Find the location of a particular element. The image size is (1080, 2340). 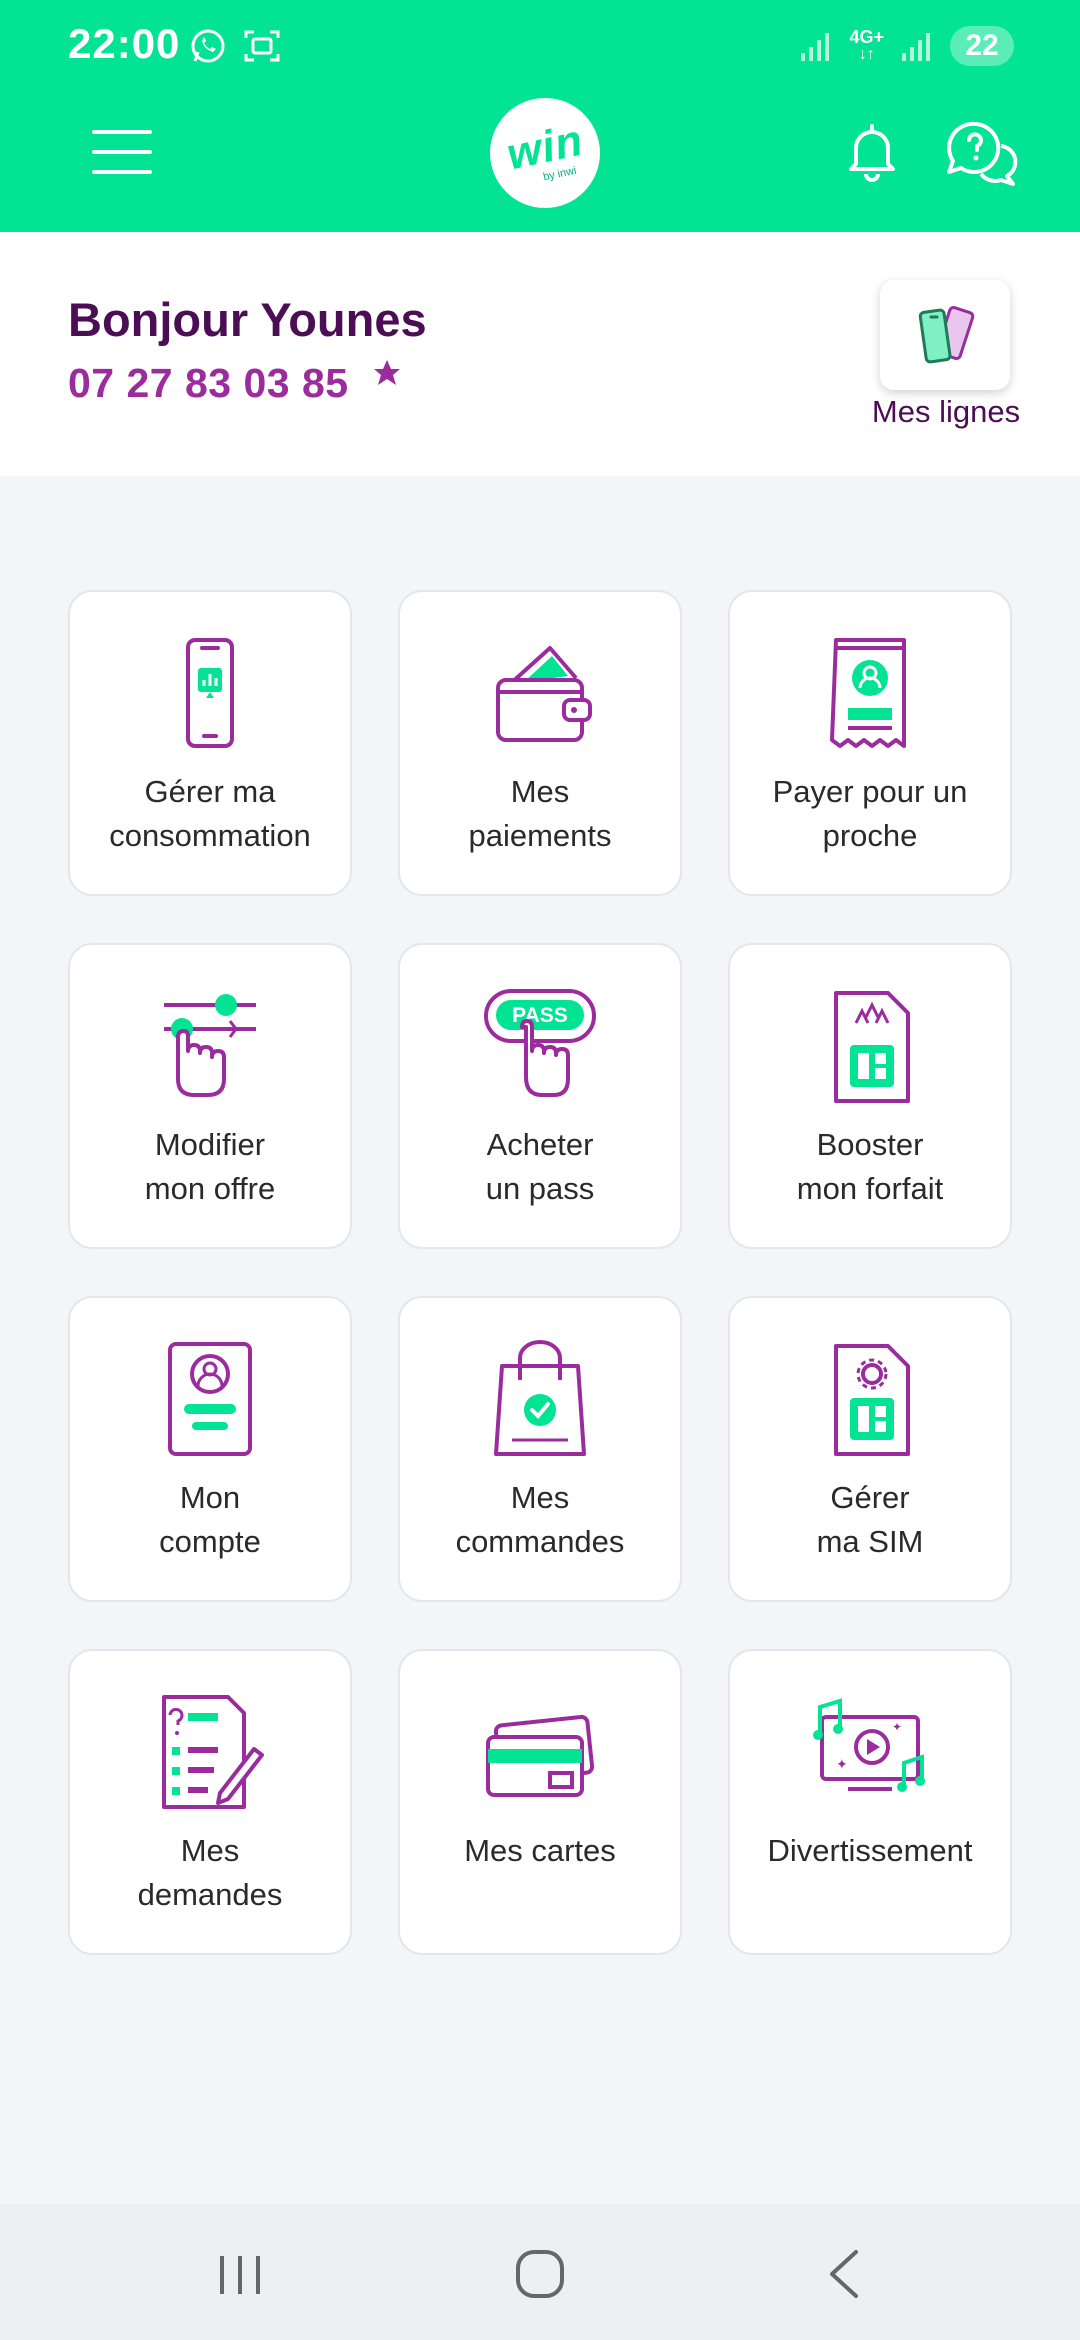

tile-entertainment: ✦ ✦ Divertissement is located at coordinates (870, 1802).